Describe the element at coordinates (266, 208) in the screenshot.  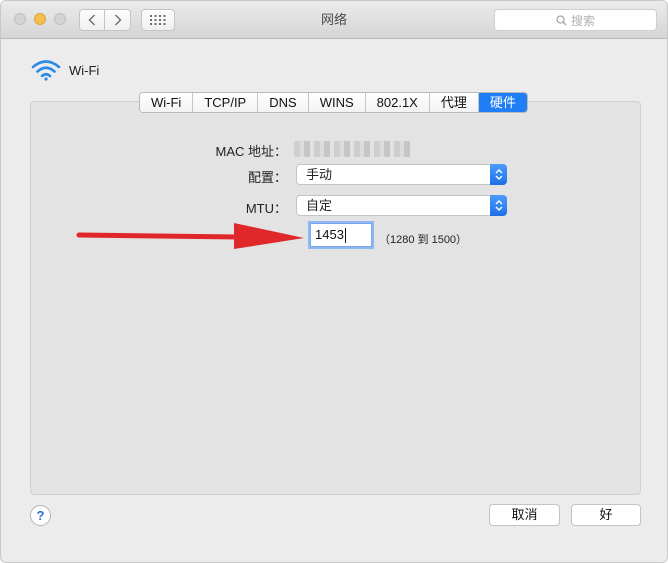
I see `mtu-label: MTU：` at that location.